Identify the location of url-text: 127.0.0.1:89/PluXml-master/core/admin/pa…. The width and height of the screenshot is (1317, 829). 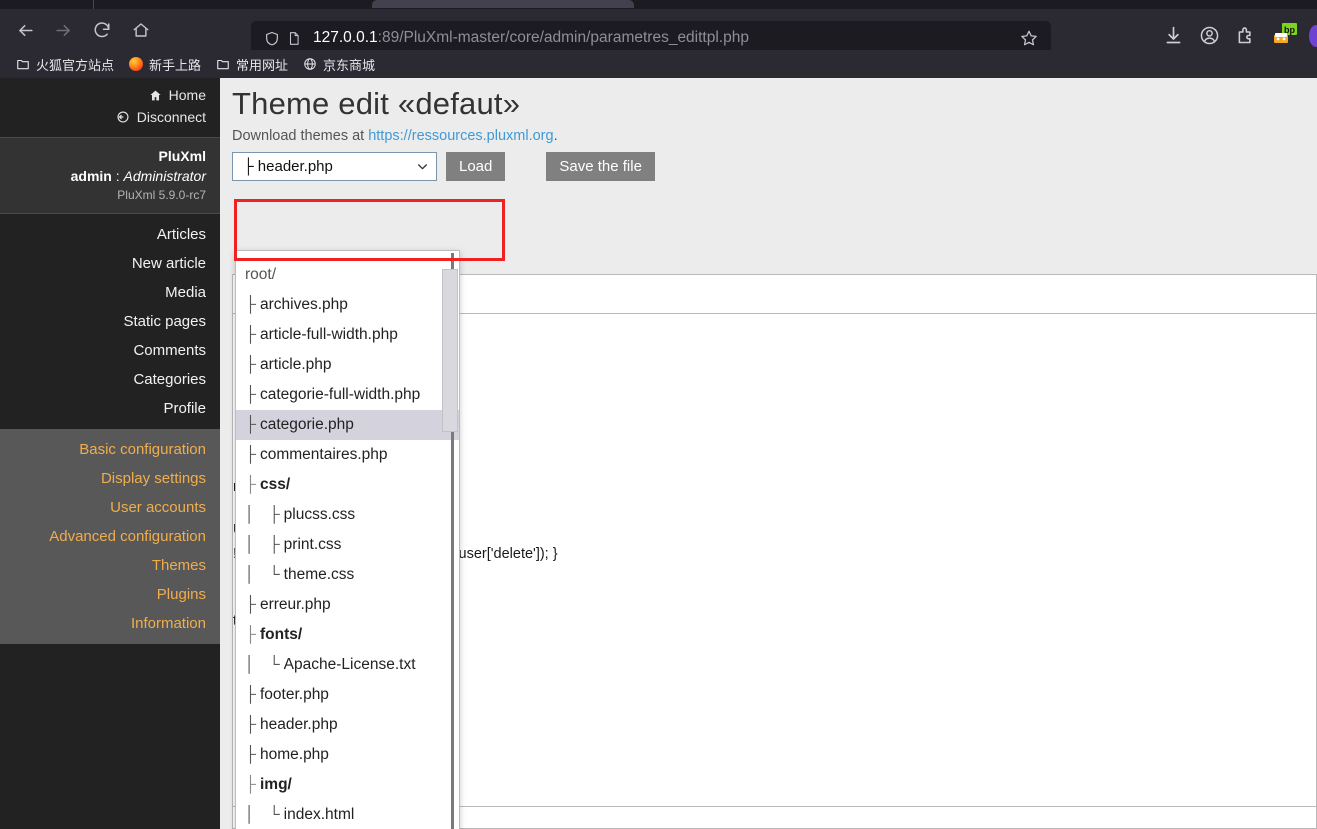
(665, 38).